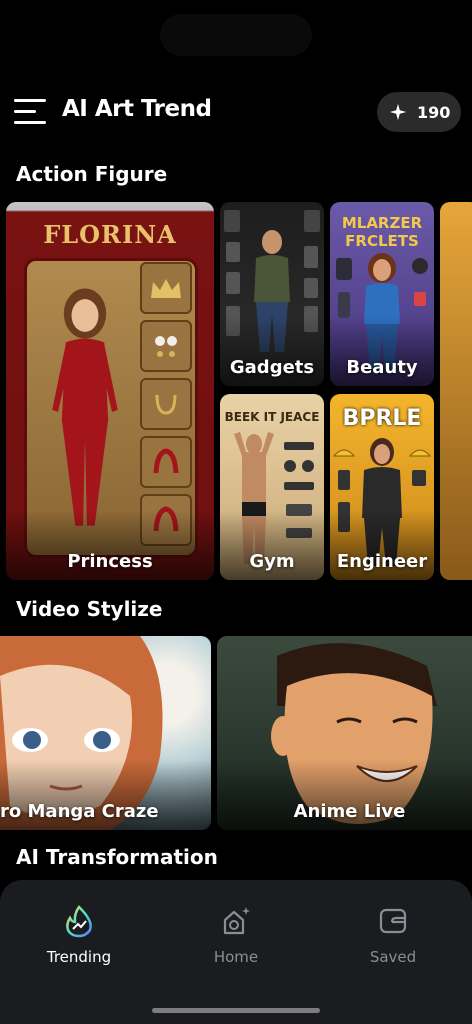 This screenshot has width=472, height=1024. Describe the element at coordinates (382, 561) in the screenshot. I see `tile-label: Engineer` at that location.